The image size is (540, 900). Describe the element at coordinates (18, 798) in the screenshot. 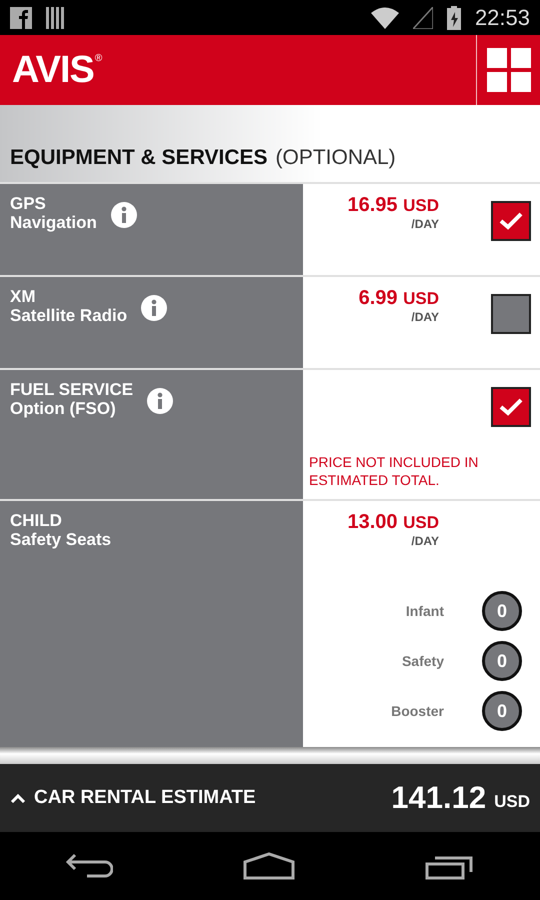

I see `chevron-up-icon` at that location.